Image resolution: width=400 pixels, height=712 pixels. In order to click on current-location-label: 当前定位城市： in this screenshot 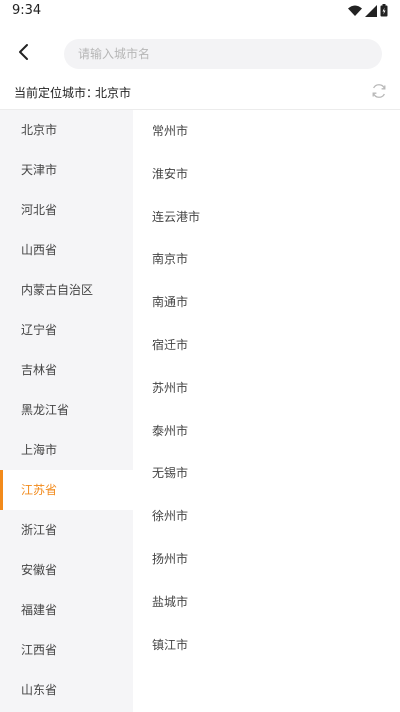, I will do `click(56, 93)`.